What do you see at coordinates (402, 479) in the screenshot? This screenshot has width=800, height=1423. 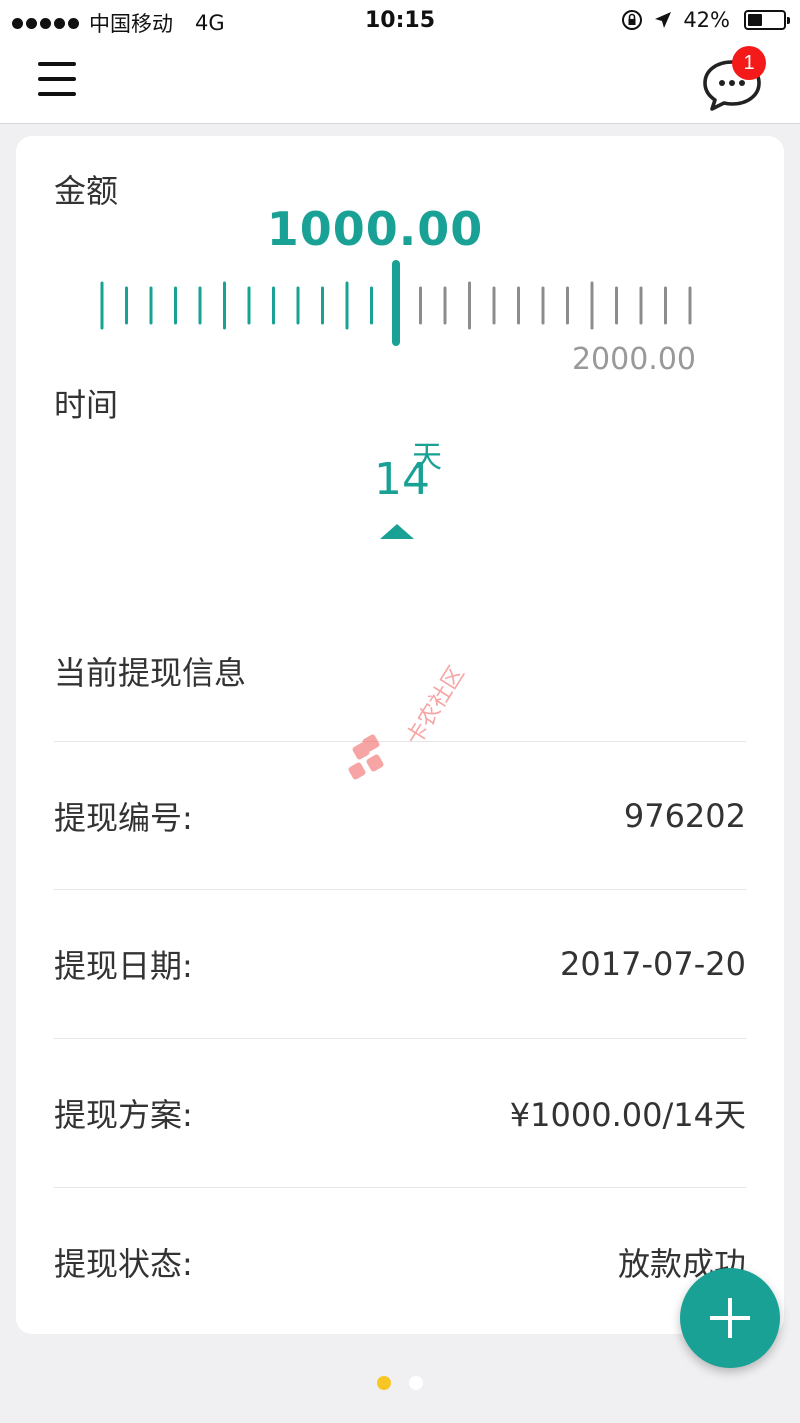 I see `days-value: 14` at bounding box center [402, 479].